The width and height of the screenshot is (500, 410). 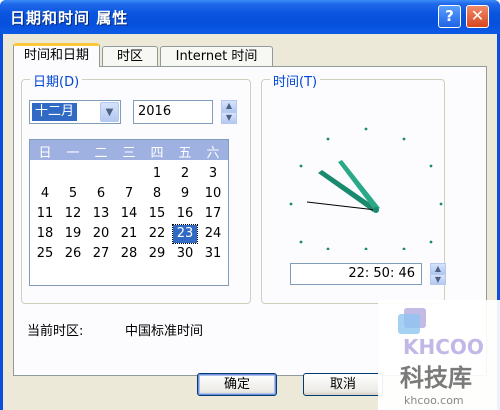 I want to click on calendar-day: 19, so click(x=73, y=234).